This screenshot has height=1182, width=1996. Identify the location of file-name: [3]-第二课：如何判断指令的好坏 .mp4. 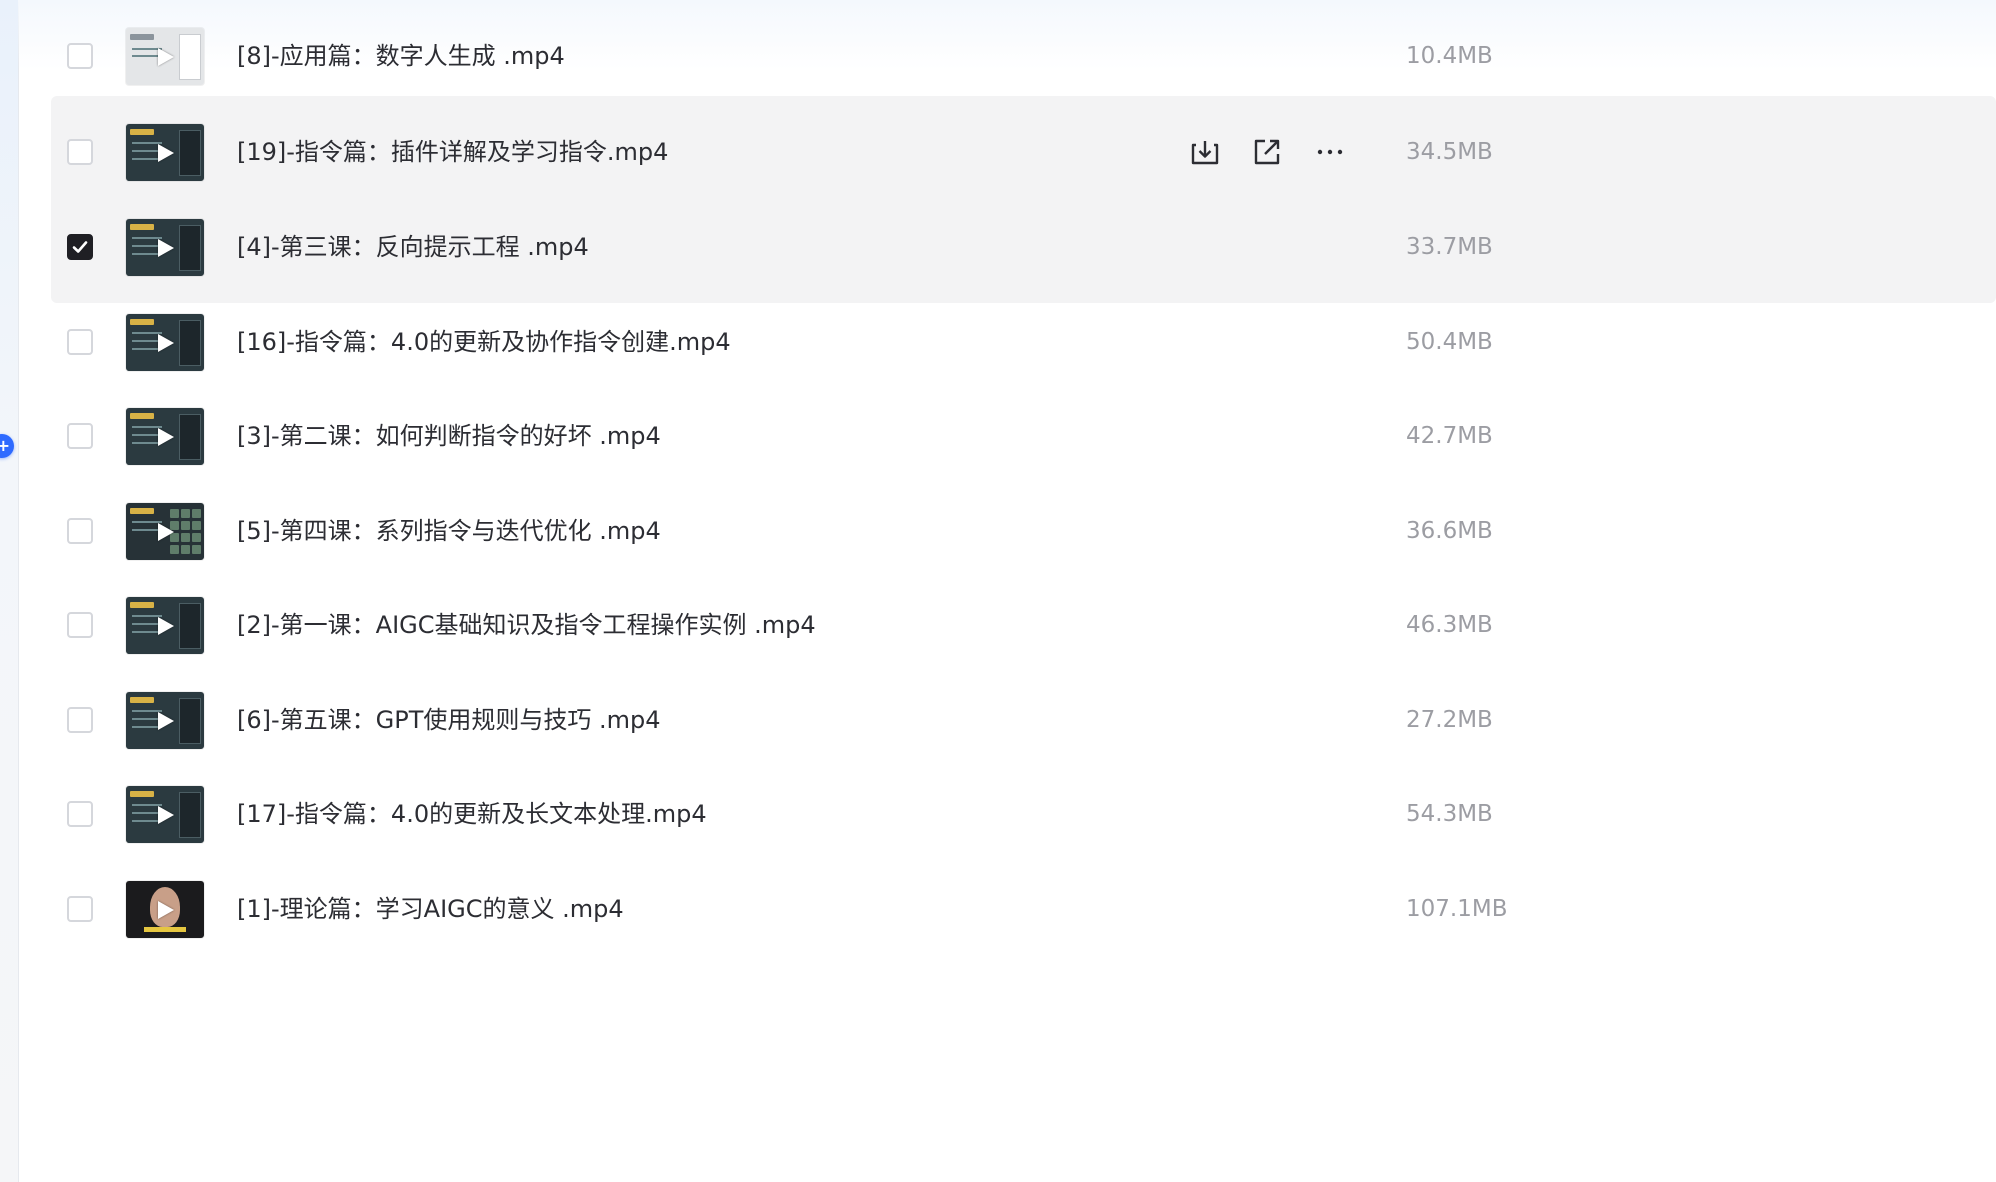
(449, 436).